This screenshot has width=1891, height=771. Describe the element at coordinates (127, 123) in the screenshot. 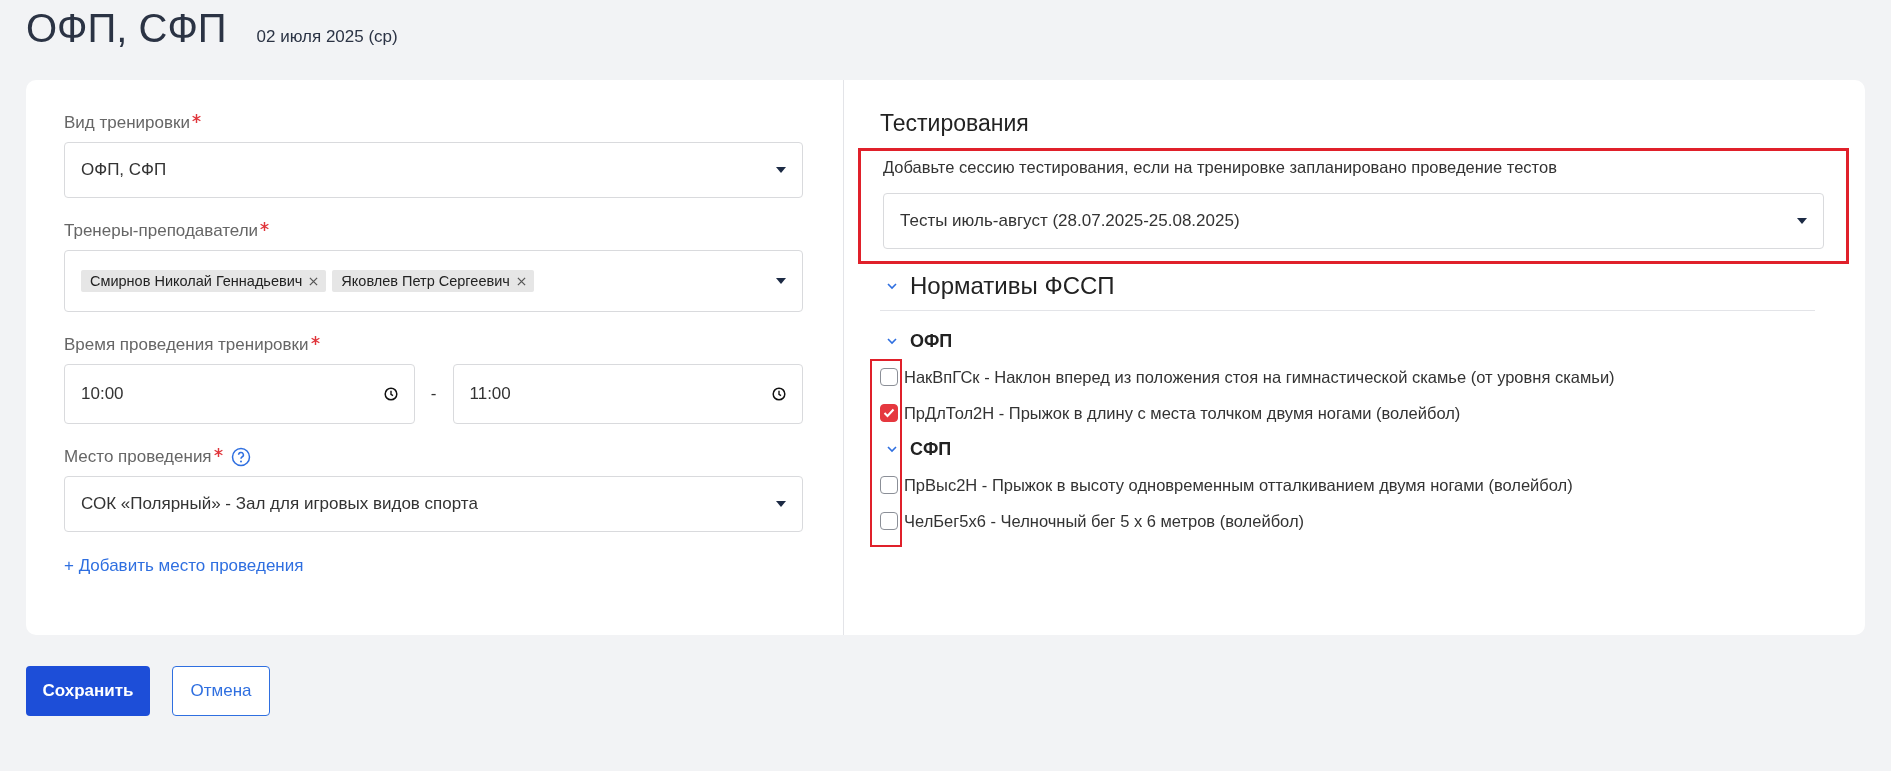

I see `field-label: Вид тренировки` at that location.